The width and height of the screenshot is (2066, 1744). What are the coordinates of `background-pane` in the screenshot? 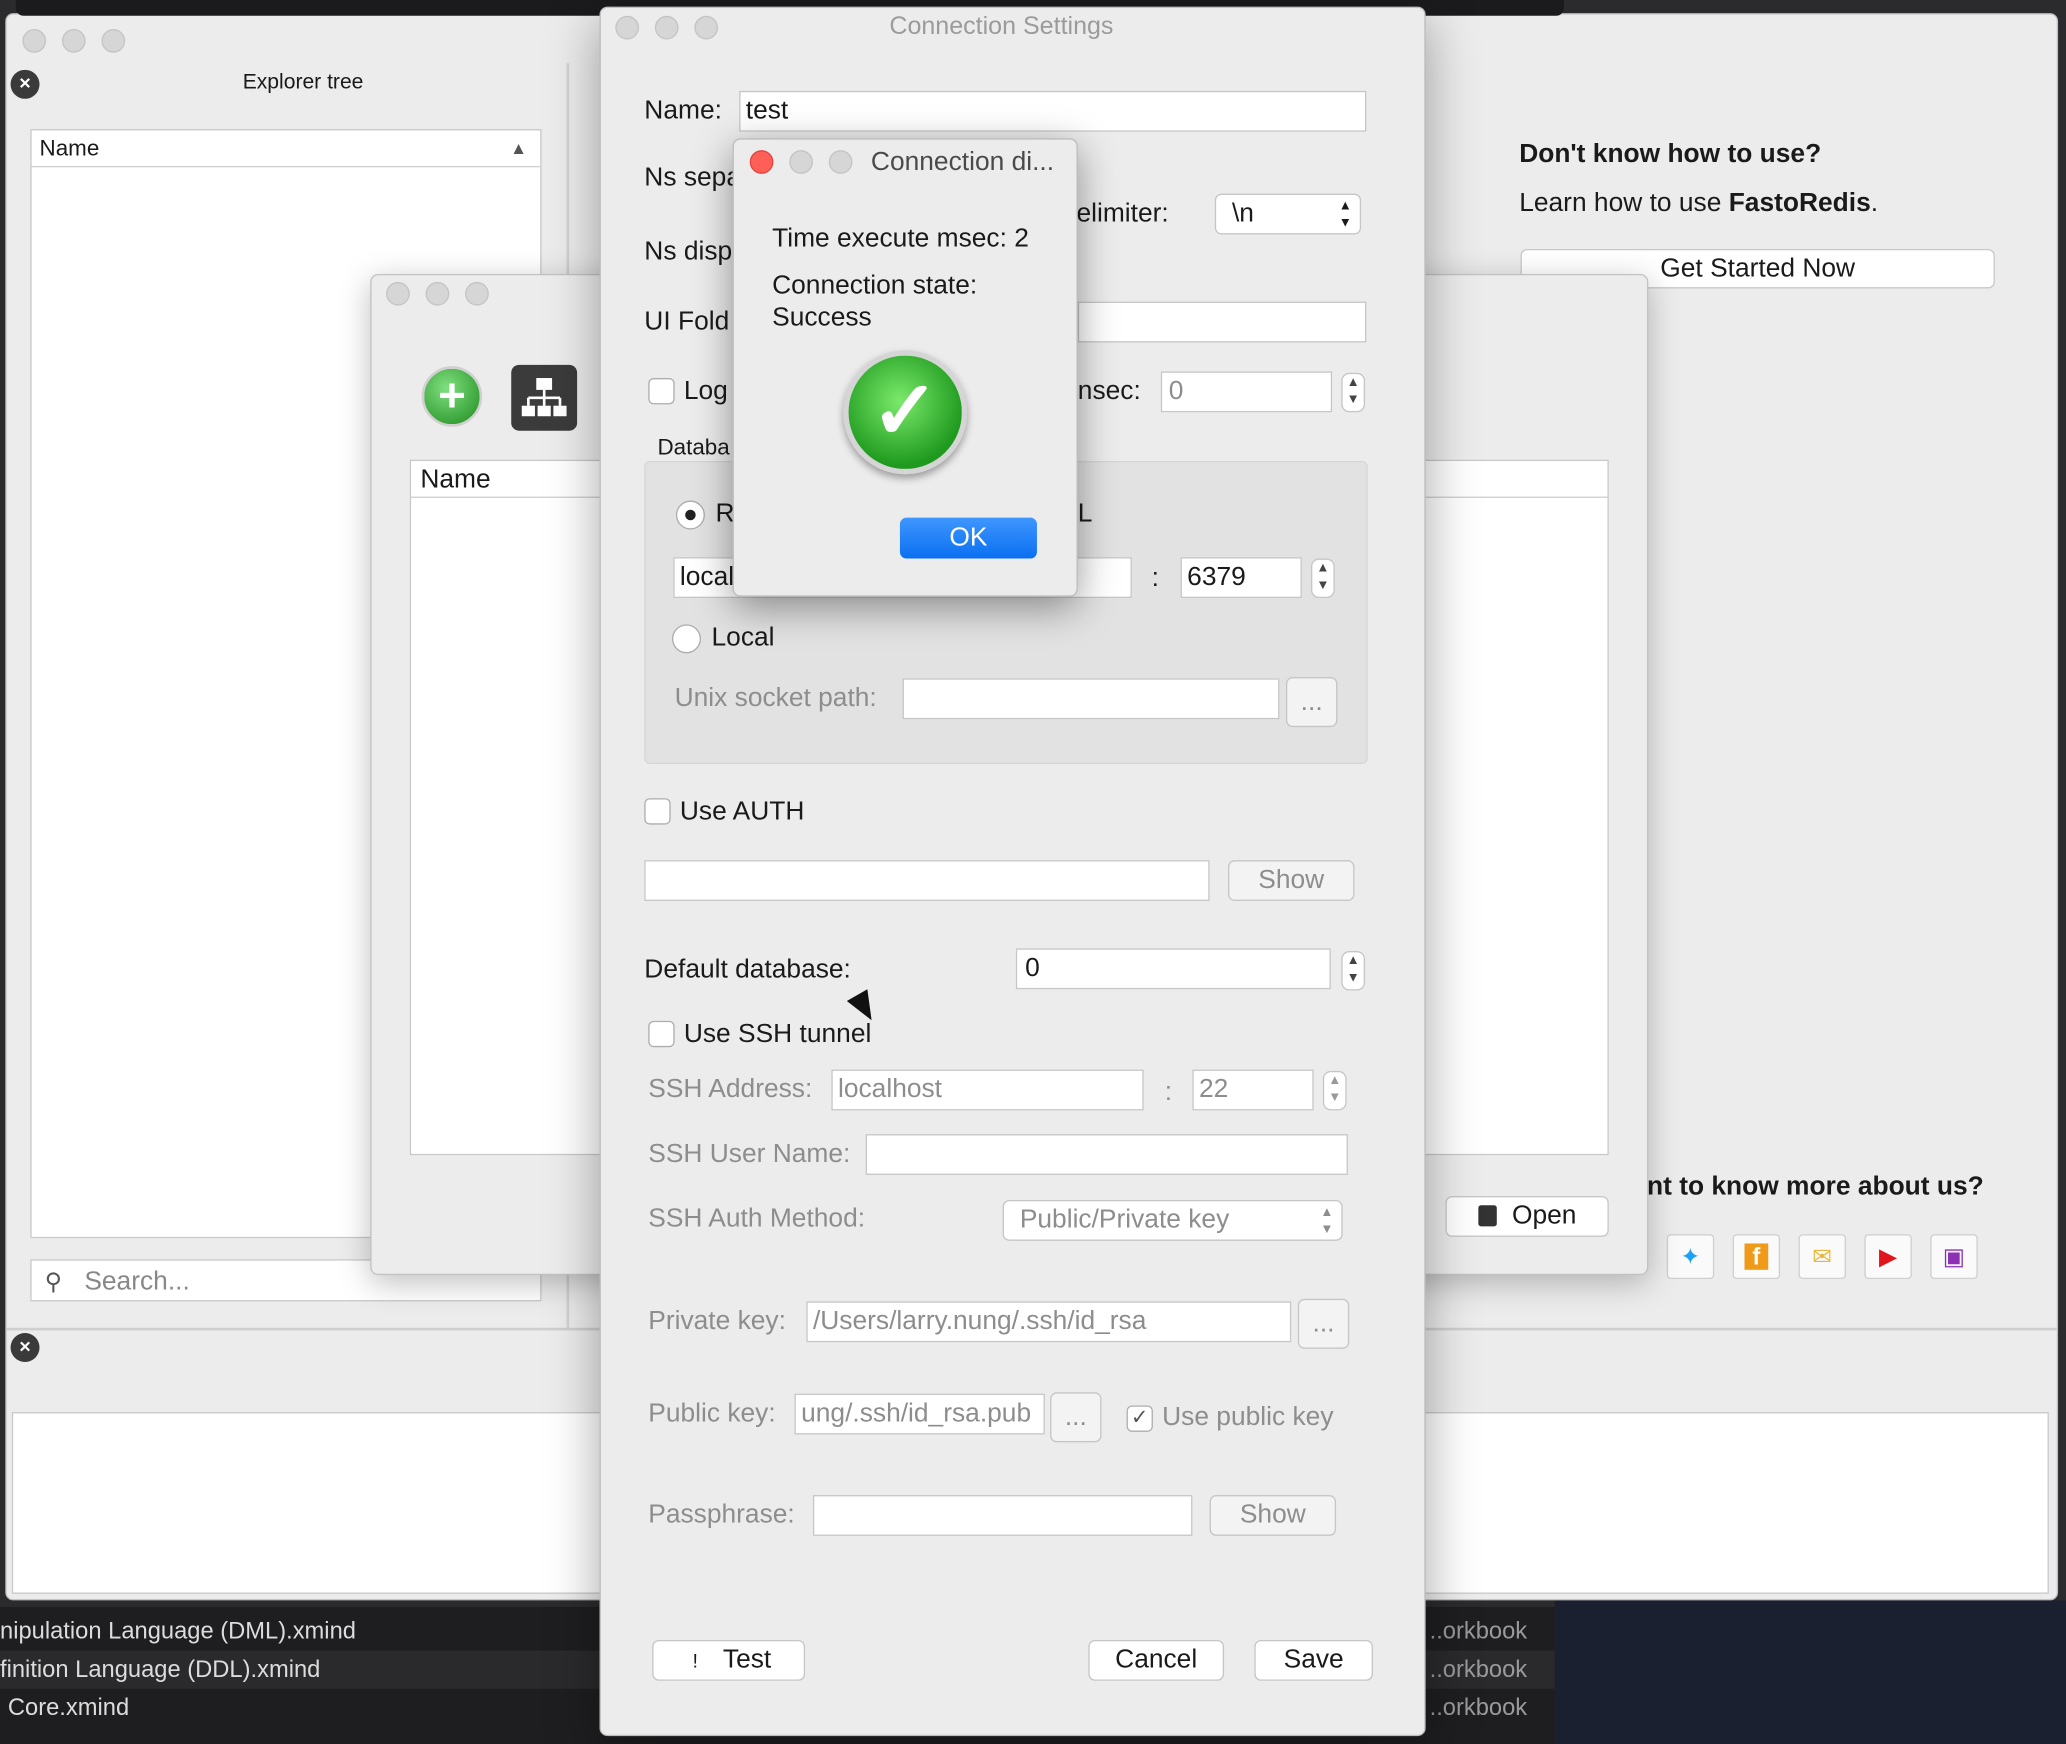 It's located at (1810, 1672).